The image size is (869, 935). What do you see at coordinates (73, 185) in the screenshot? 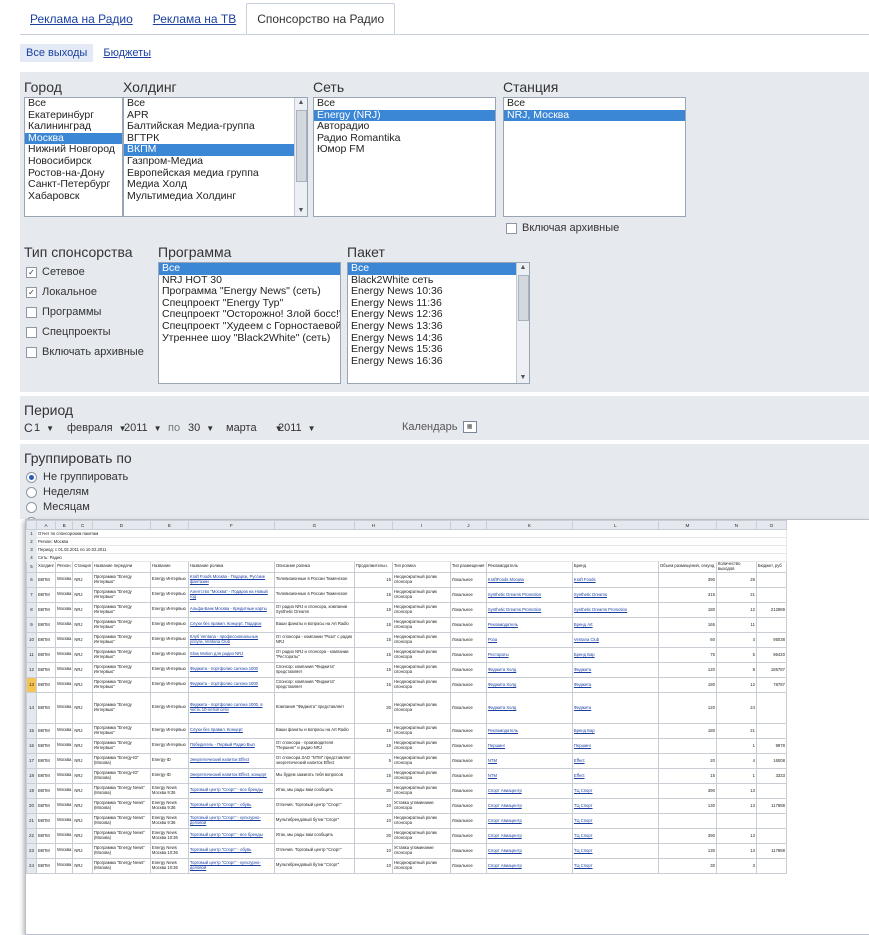
I see `list-item: Санкт-Петербург` at bounding box center [73, 185].